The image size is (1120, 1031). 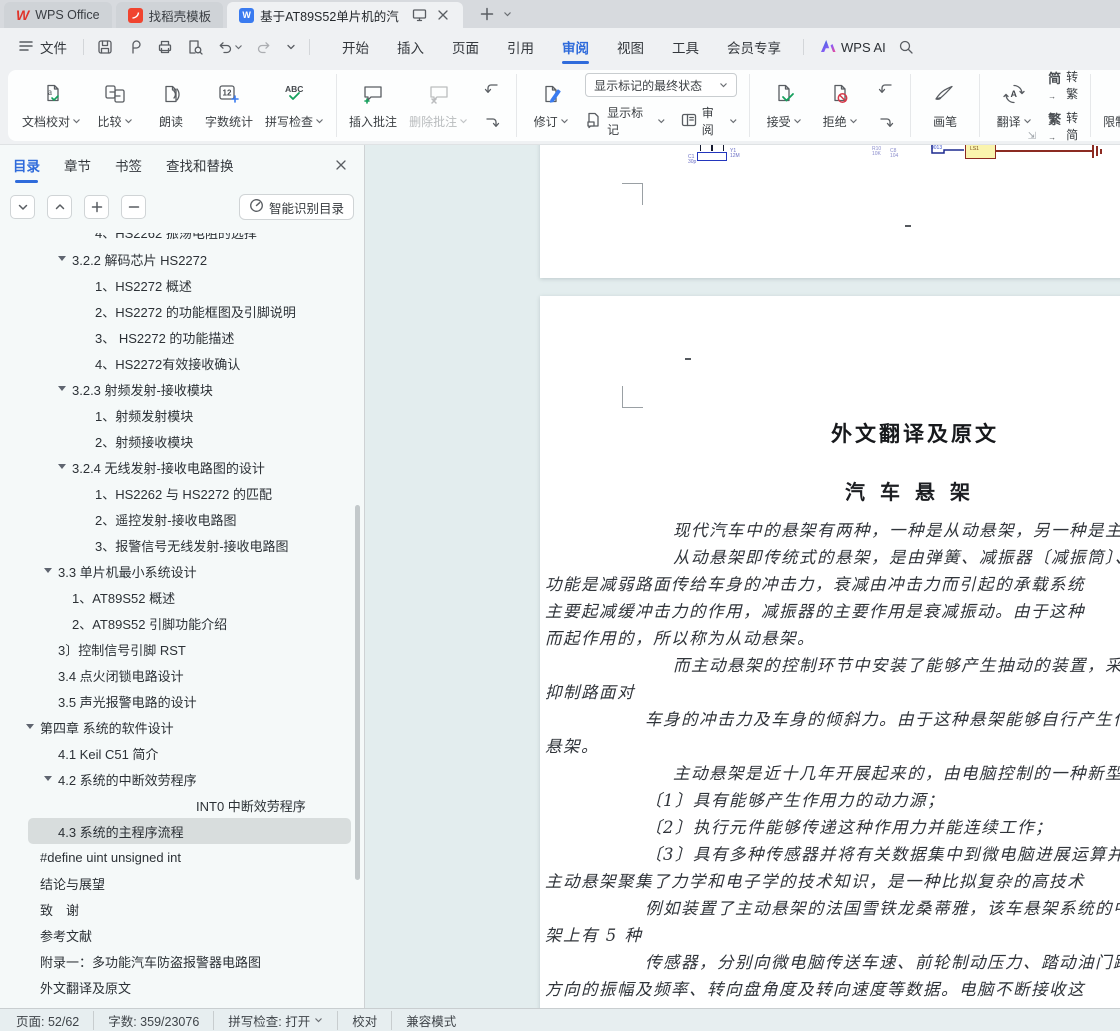 I want to click on status-2: 字数: 359/23076, so click(x=153, y=1020).